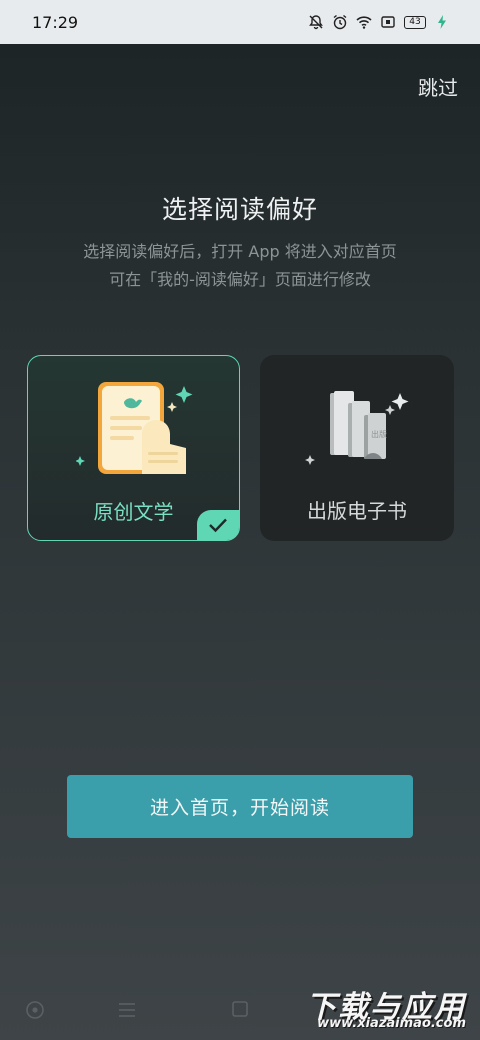 The width and height of the screenshot is (480, 1040). Describe the element at coordinates (240, 1009) in the screenshot. I see `square-icon` at that location.